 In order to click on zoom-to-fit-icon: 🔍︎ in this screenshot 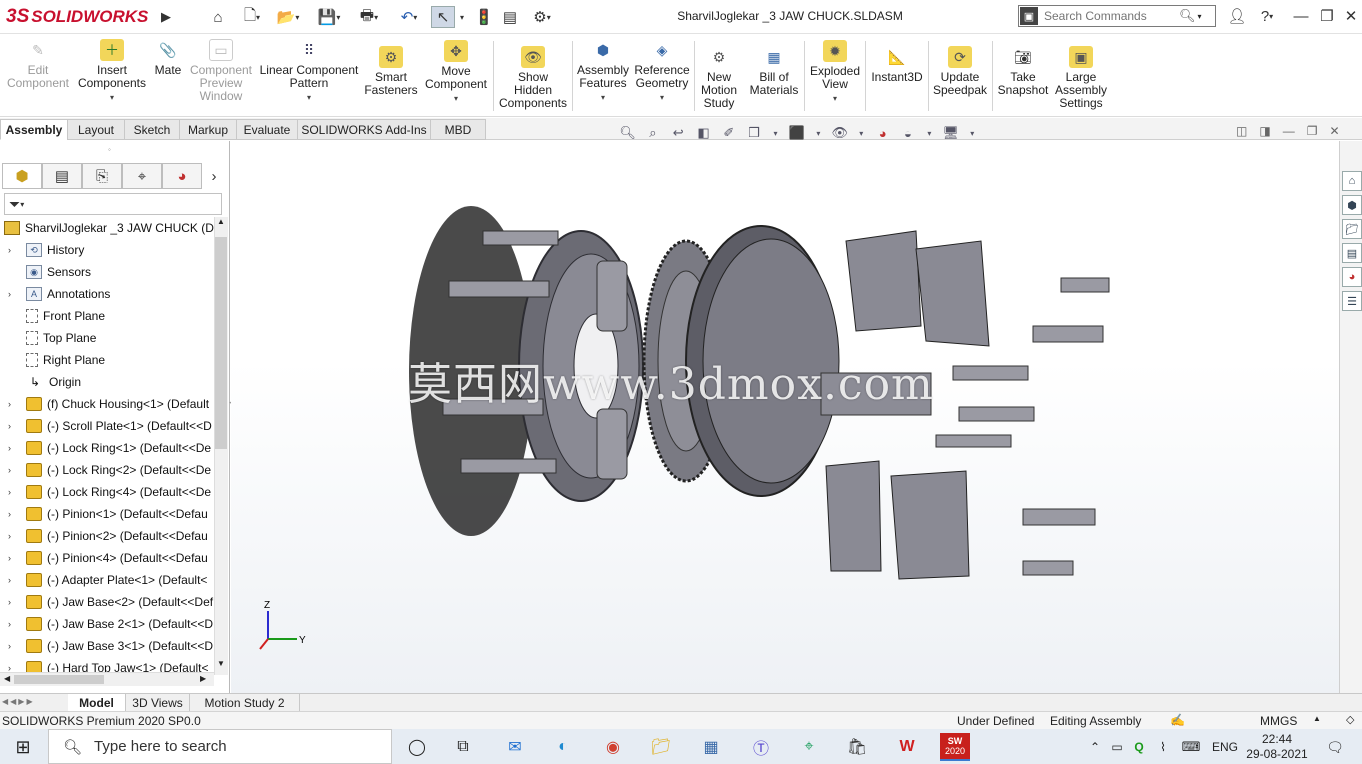, I will do `click(627, 133)`.